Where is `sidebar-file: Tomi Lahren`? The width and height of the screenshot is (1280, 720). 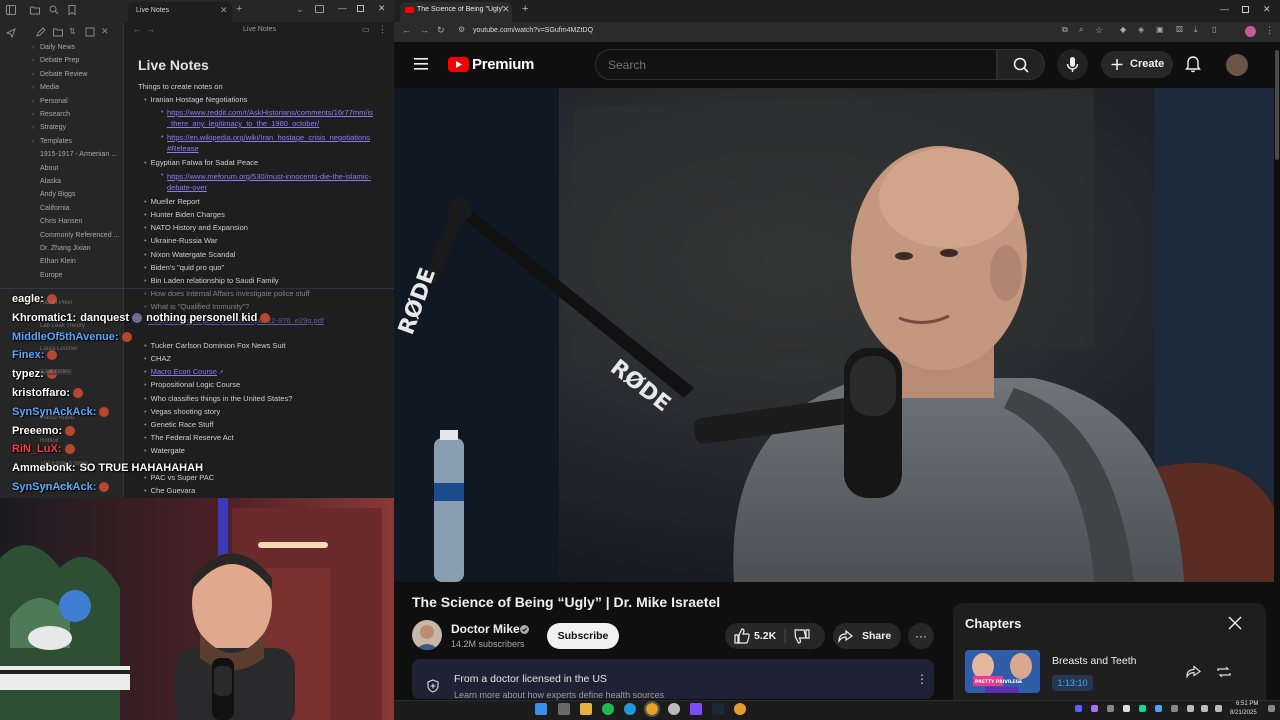 sidebar-file: Tomi Lahren is located at coordinates (56, 487).